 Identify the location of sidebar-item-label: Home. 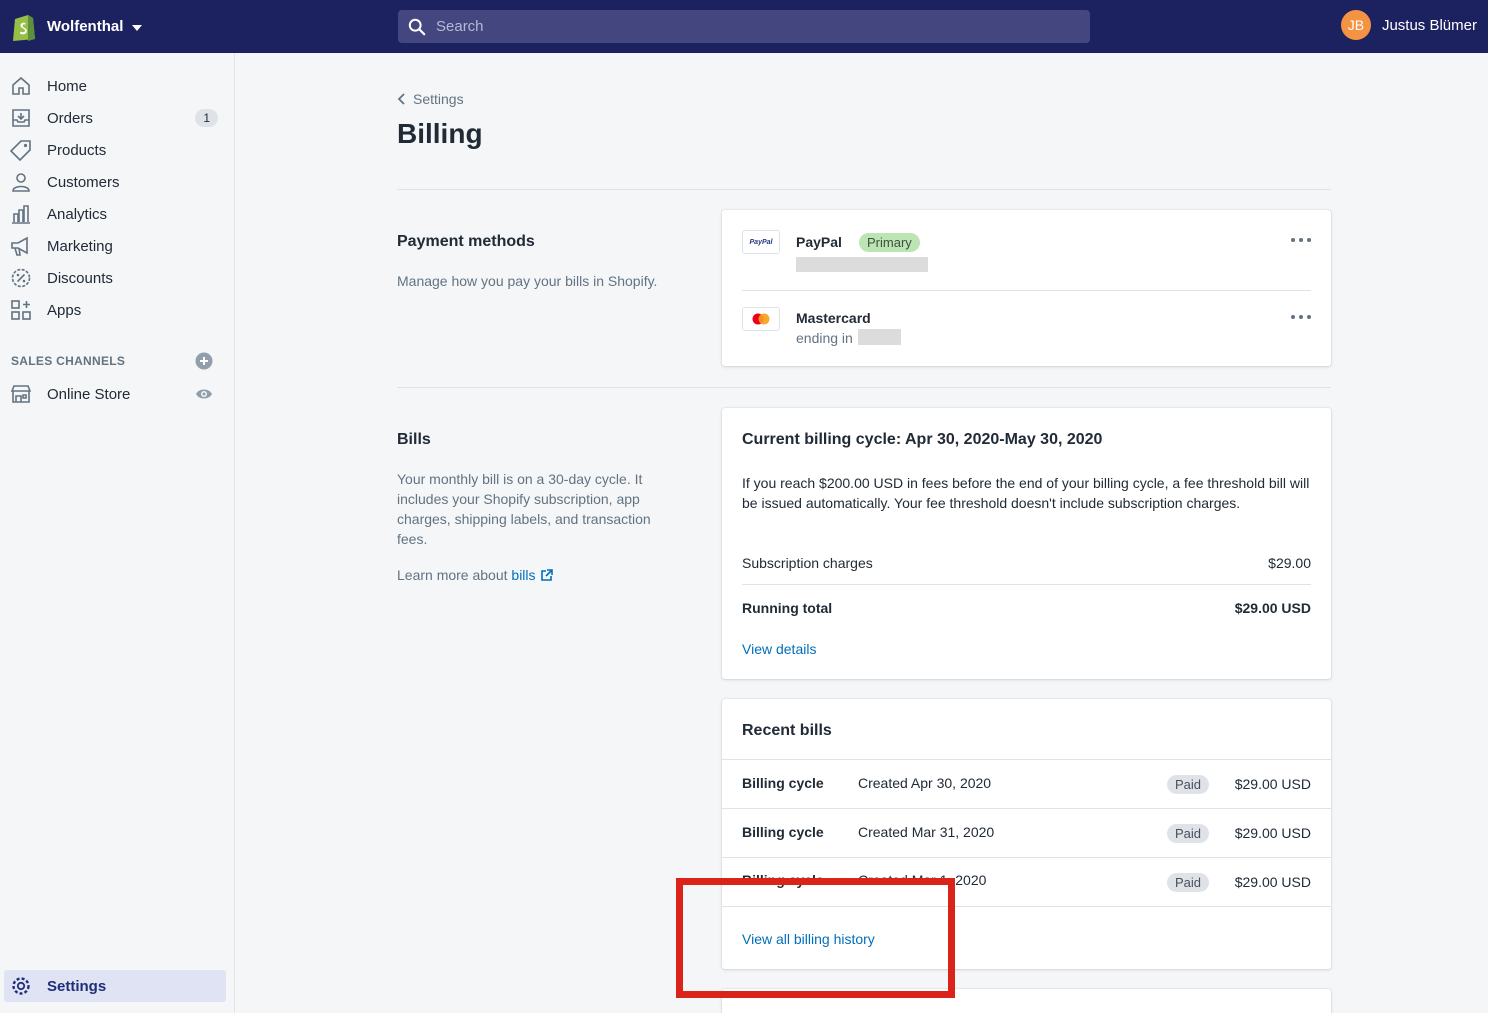
(67, 86).